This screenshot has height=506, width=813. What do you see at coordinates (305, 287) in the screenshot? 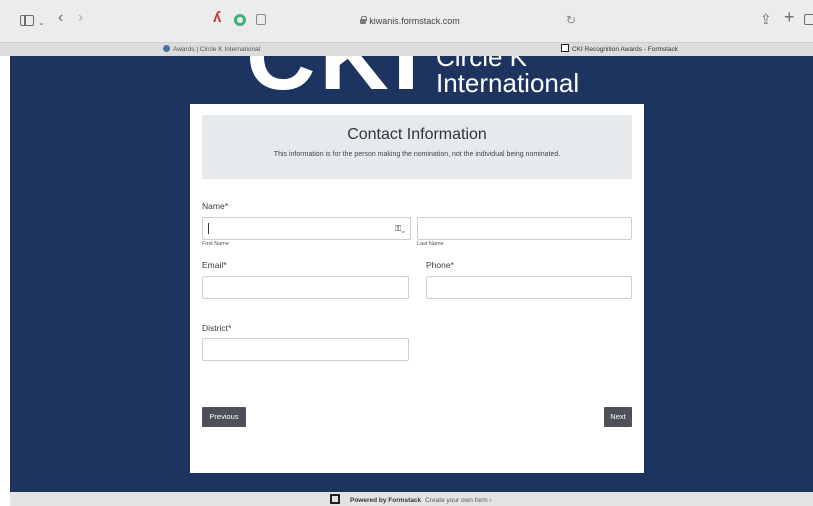
I see `email-field` at bounding box center [305, 287].